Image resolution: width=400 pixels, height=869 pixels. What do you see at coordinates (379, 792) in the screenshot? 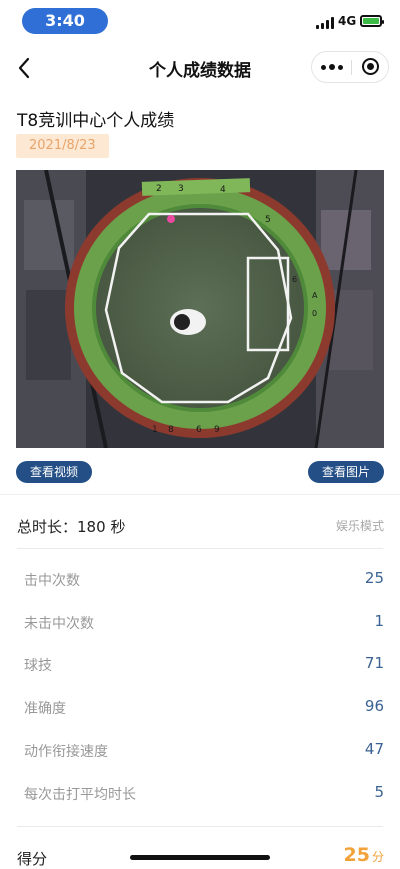
I see `stat-value: 5` at bounding box center [379, 792].